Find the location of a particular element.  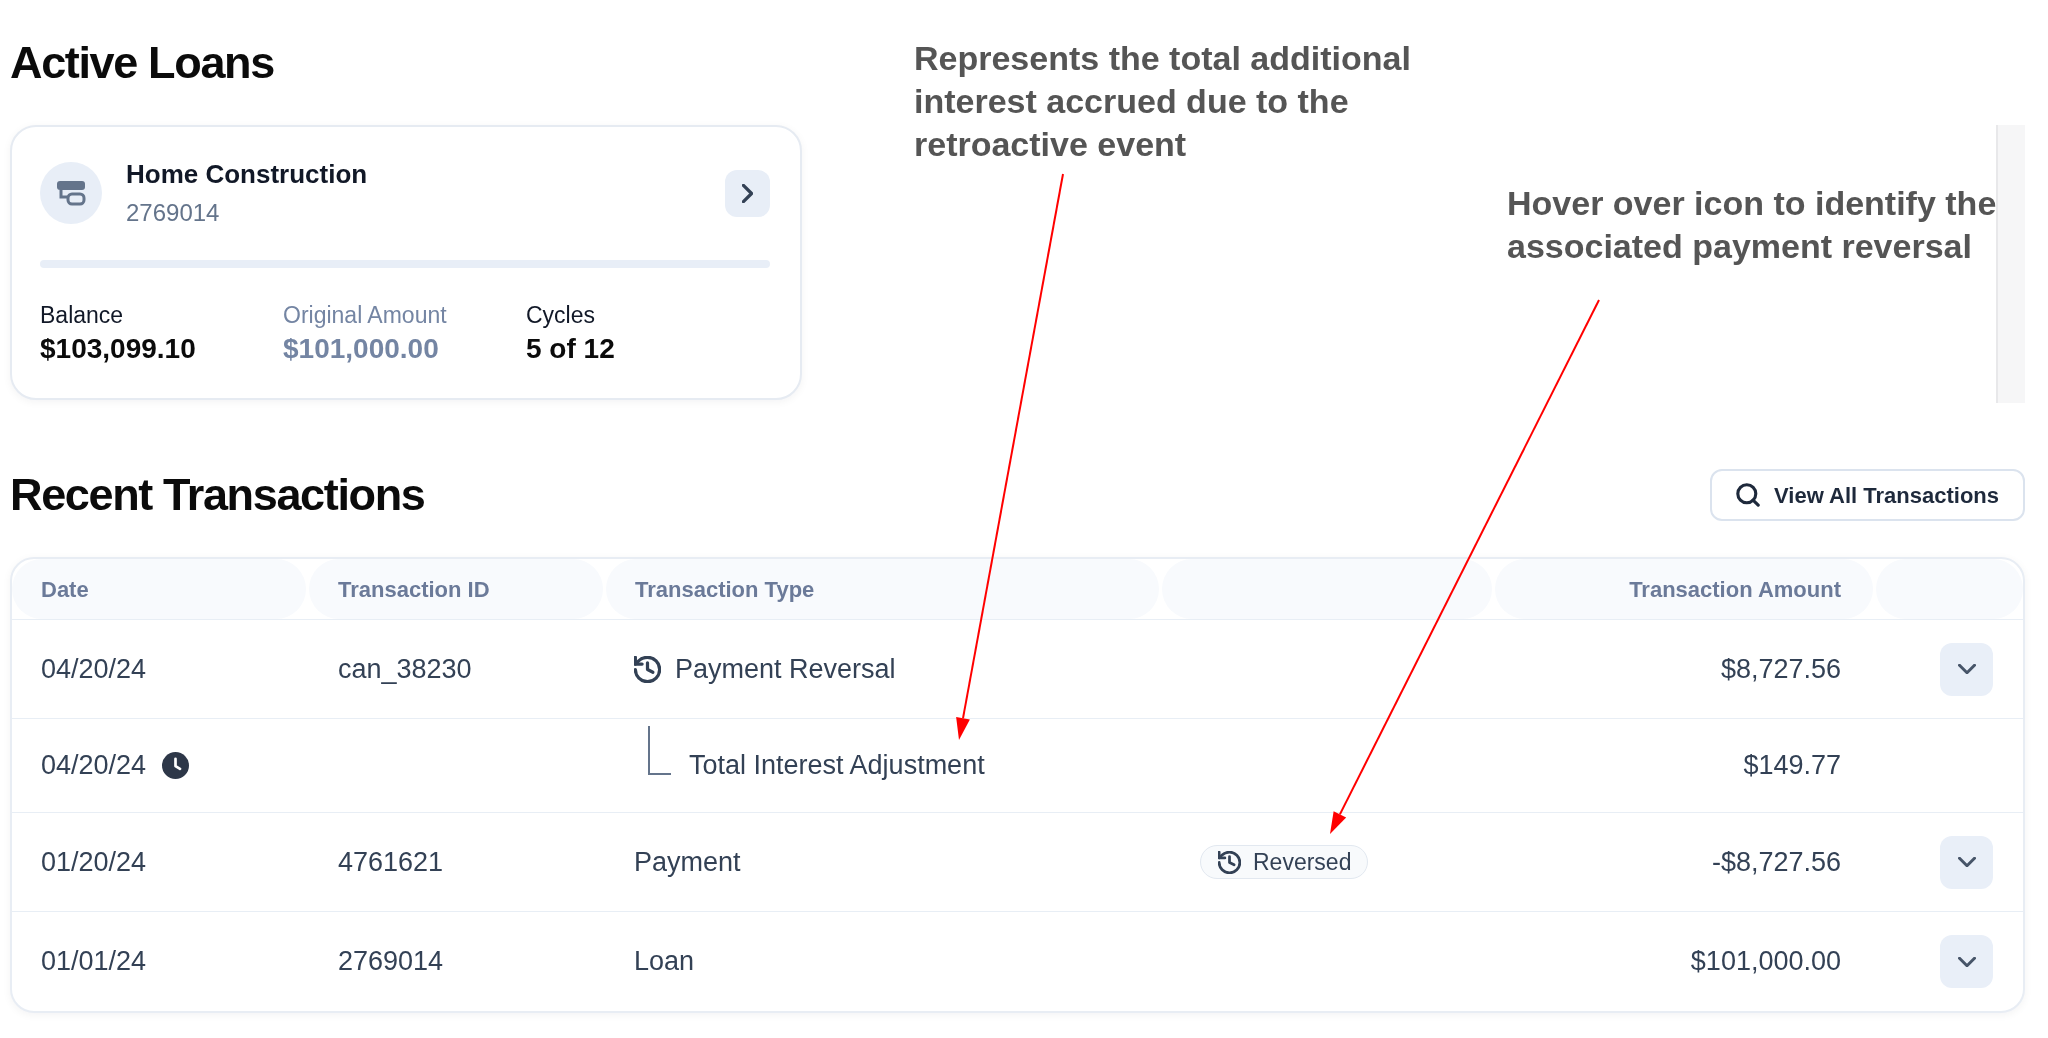

stat-label: Cycles is located at coordinates (561, 315).